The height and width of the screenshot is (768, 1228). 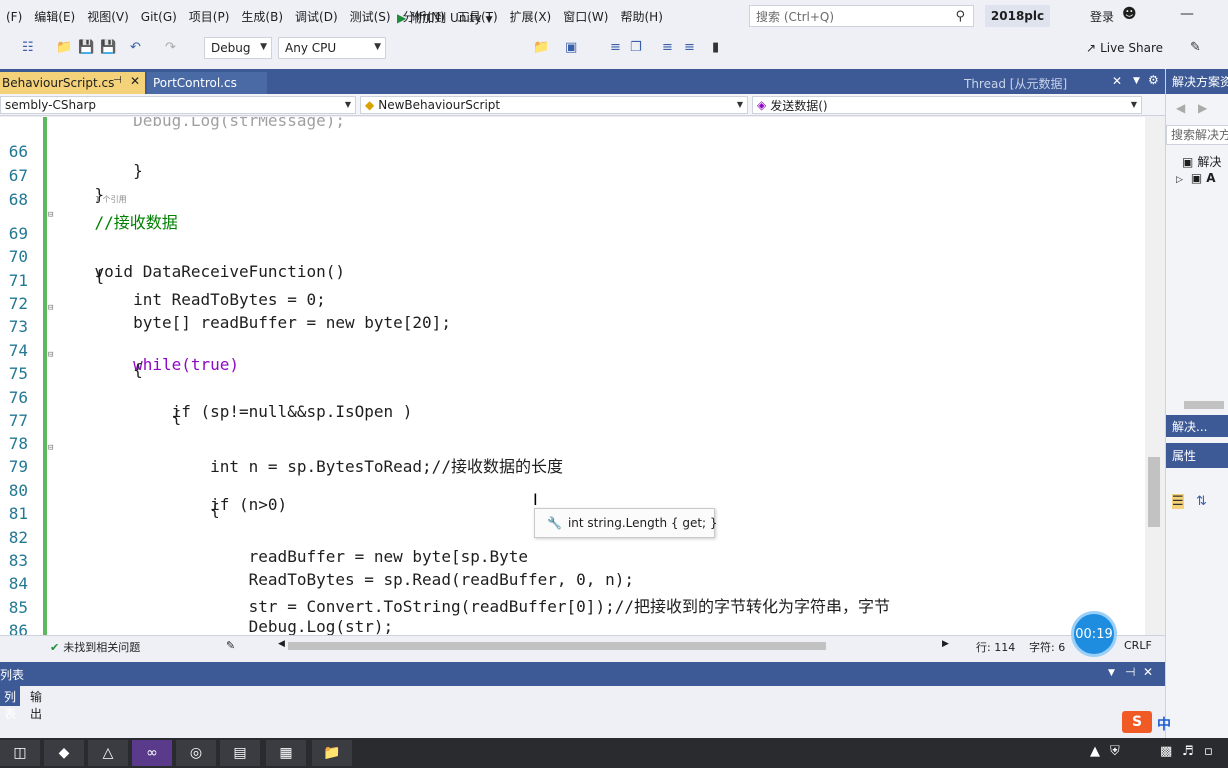 What do you see at coordinates (207, 83) in the screenshot?
I see `tab-port-control: PortControl.cs` at bounding box center [207, 83].